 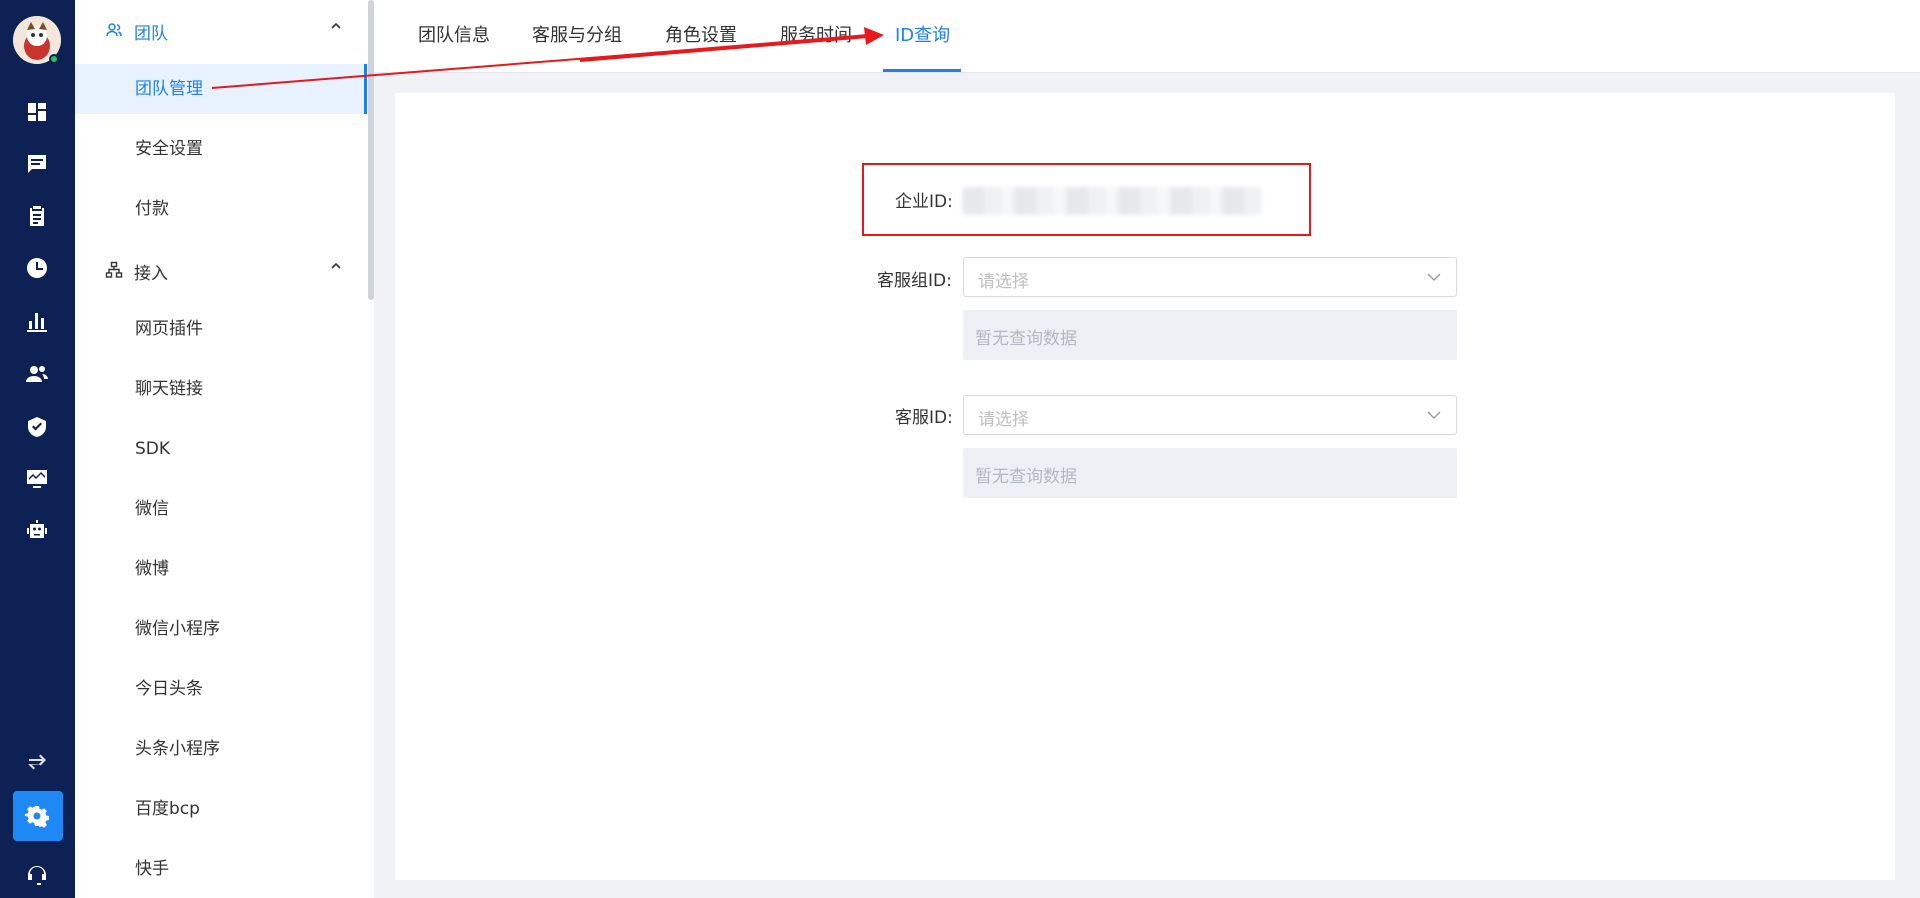 What do you see at coordinates (114, 270) in the screenshot?
I see `network-icon` at bounding box center [114, 270].